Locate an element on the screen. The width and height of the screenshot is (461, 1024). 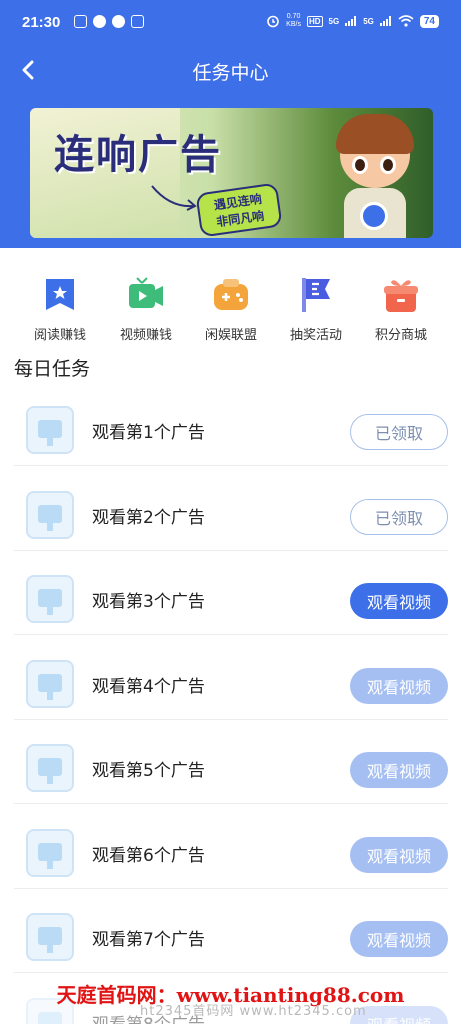
calendar-icon is located at coordinates (137, 21).